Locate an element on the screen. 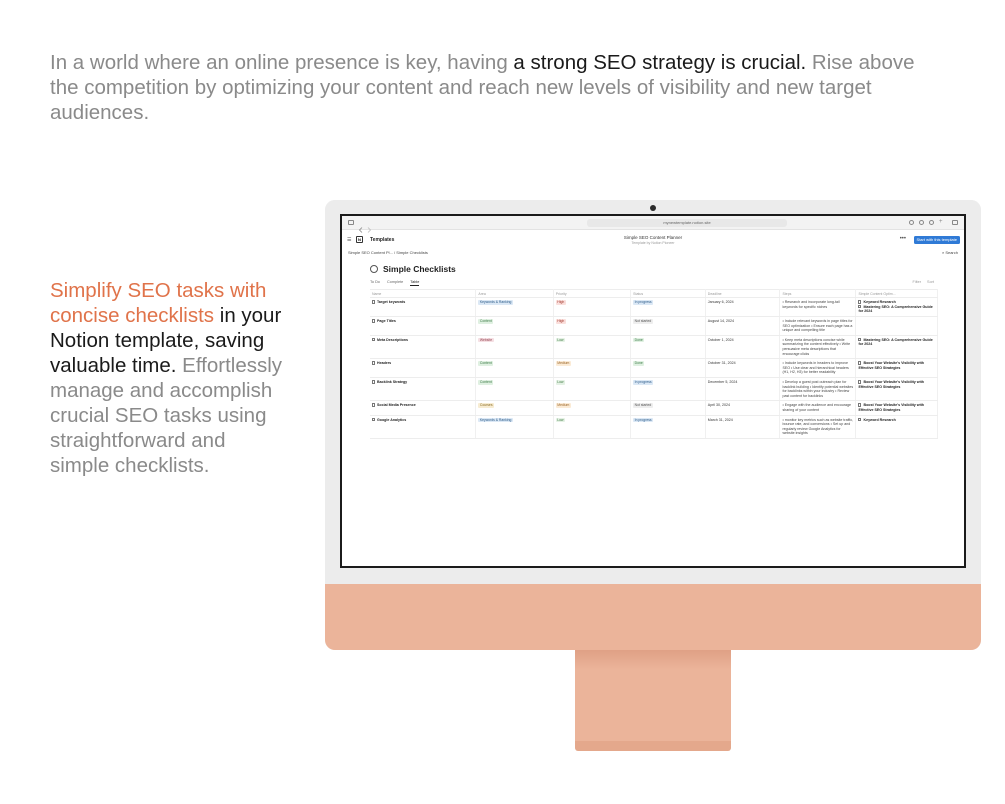 Image resolution: width=1005 pixels, height=804 pixels. cell-deadline: March 31, 2024 is located at coordinates (743, 427).